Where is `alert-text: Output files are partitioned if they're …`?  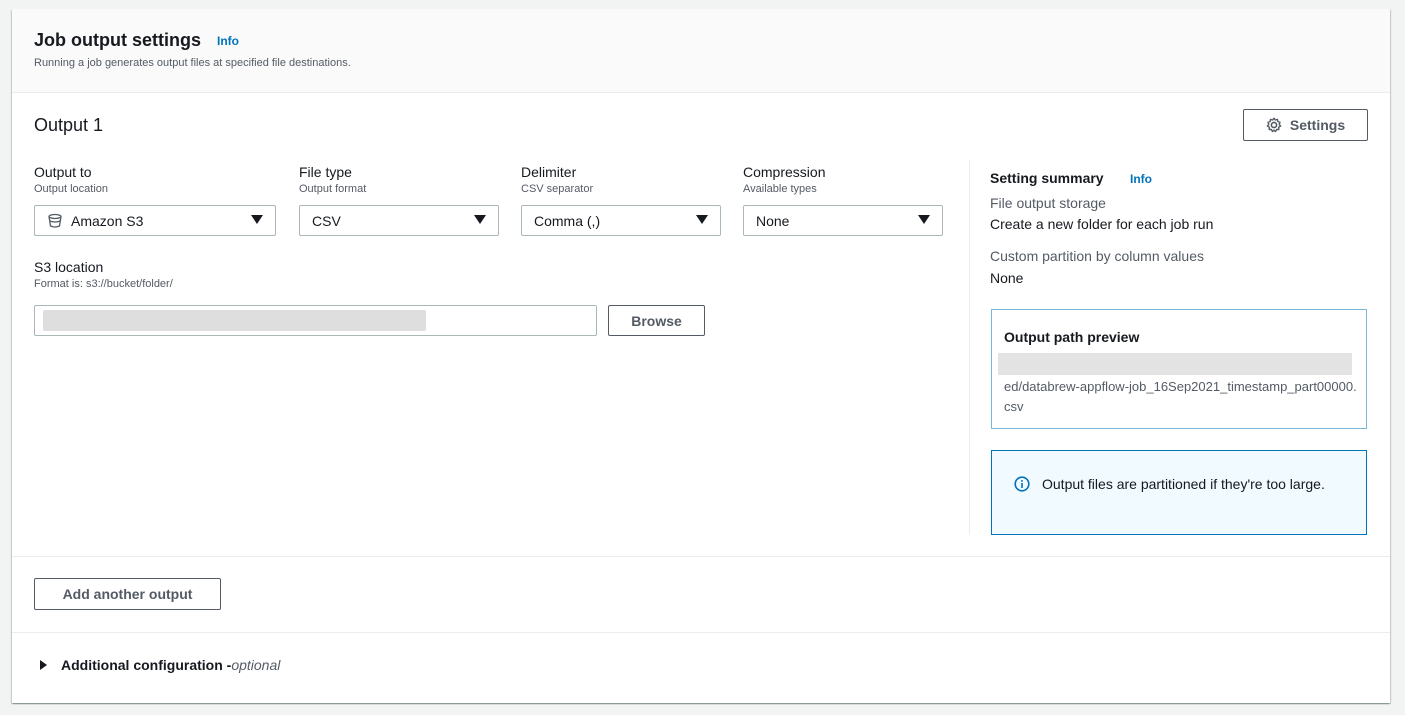 alert-text: Output files are partitioned if they're … is located at coordinates (1183, 484).